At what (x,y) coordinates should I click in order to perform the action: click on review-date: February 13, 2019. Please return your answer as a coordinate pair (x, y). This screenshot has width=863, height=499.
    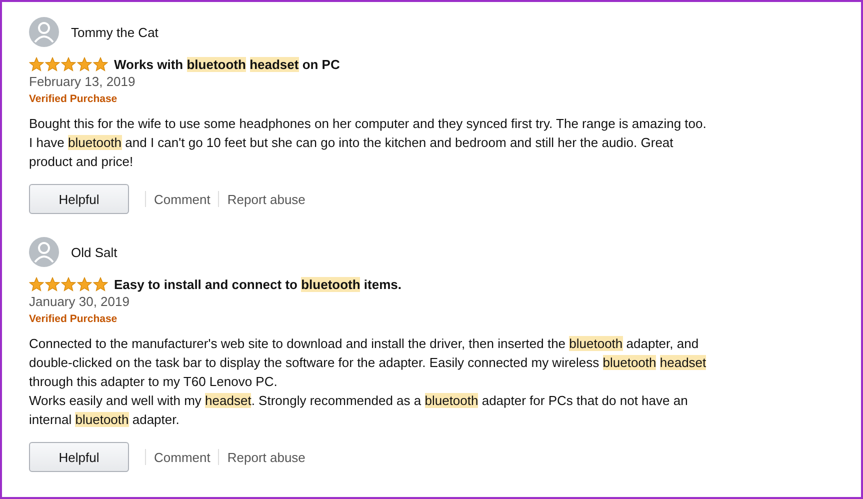
    Looking at the image, I should click on (82, 81).